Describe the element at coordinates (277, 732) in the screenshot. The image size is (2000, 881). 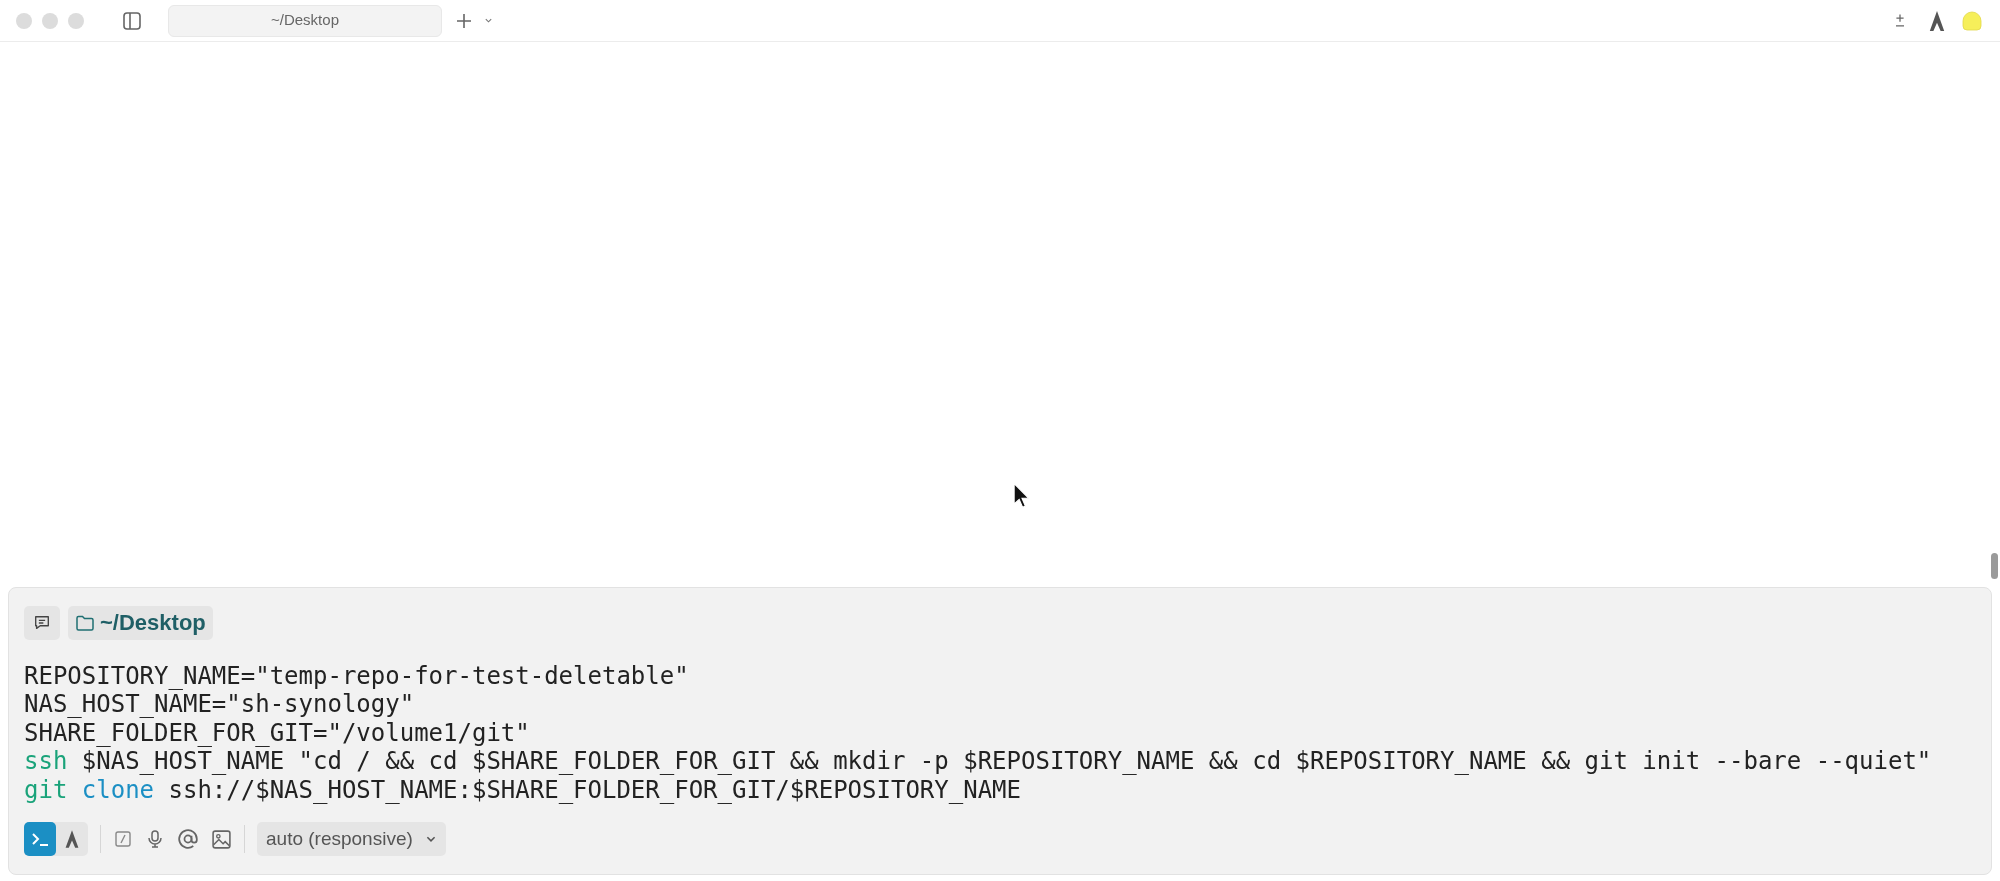
I see `code-line: SHARE_FOLDER_FOR_GIT="/volume1/git"` at that location.